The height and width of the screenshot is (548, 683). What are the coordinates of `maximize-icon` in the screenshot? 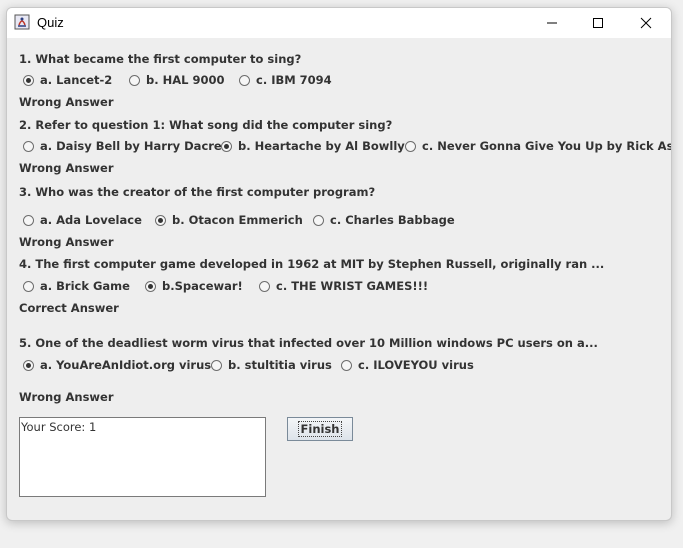 It's located at (598, 23).